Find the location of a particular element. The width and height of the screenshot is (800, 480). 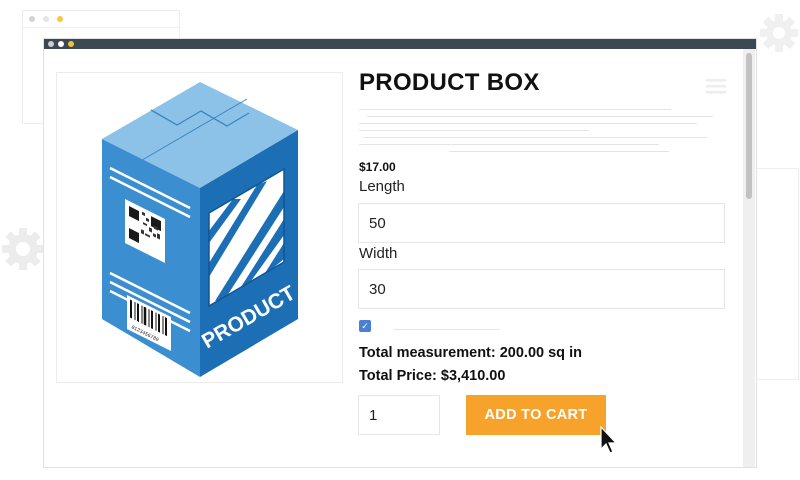

quantity-input is located at coordinates (399, 415).